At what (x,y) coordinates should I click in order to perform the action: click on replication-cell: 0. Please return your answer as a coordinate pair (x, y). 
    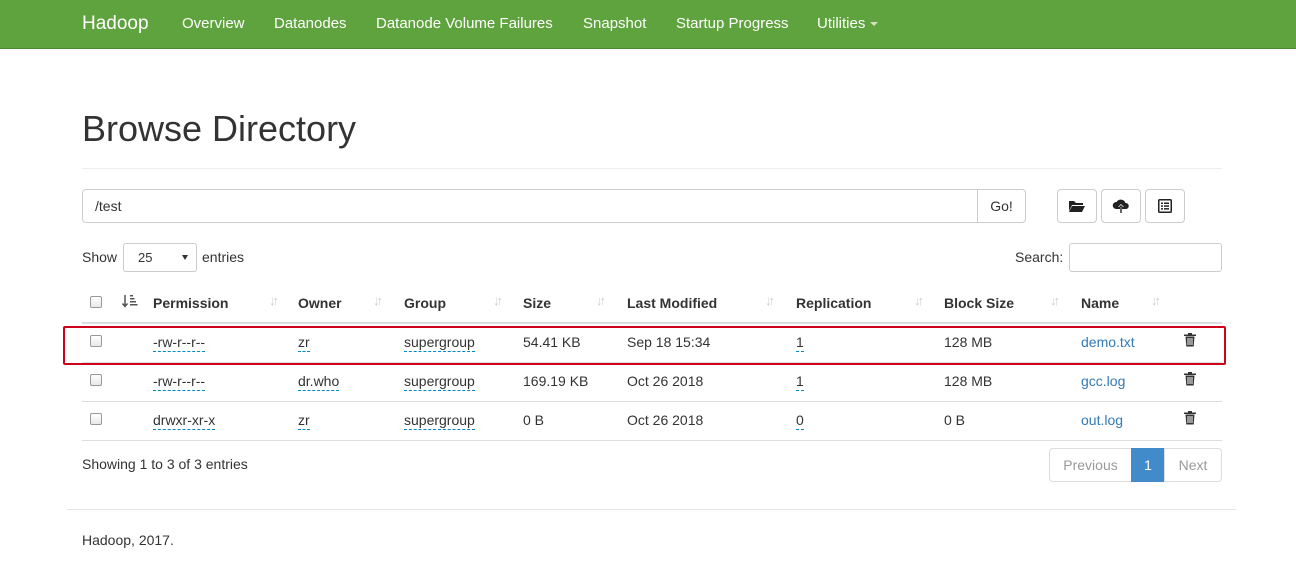
    Looking at the image, I should click on (800, 421).